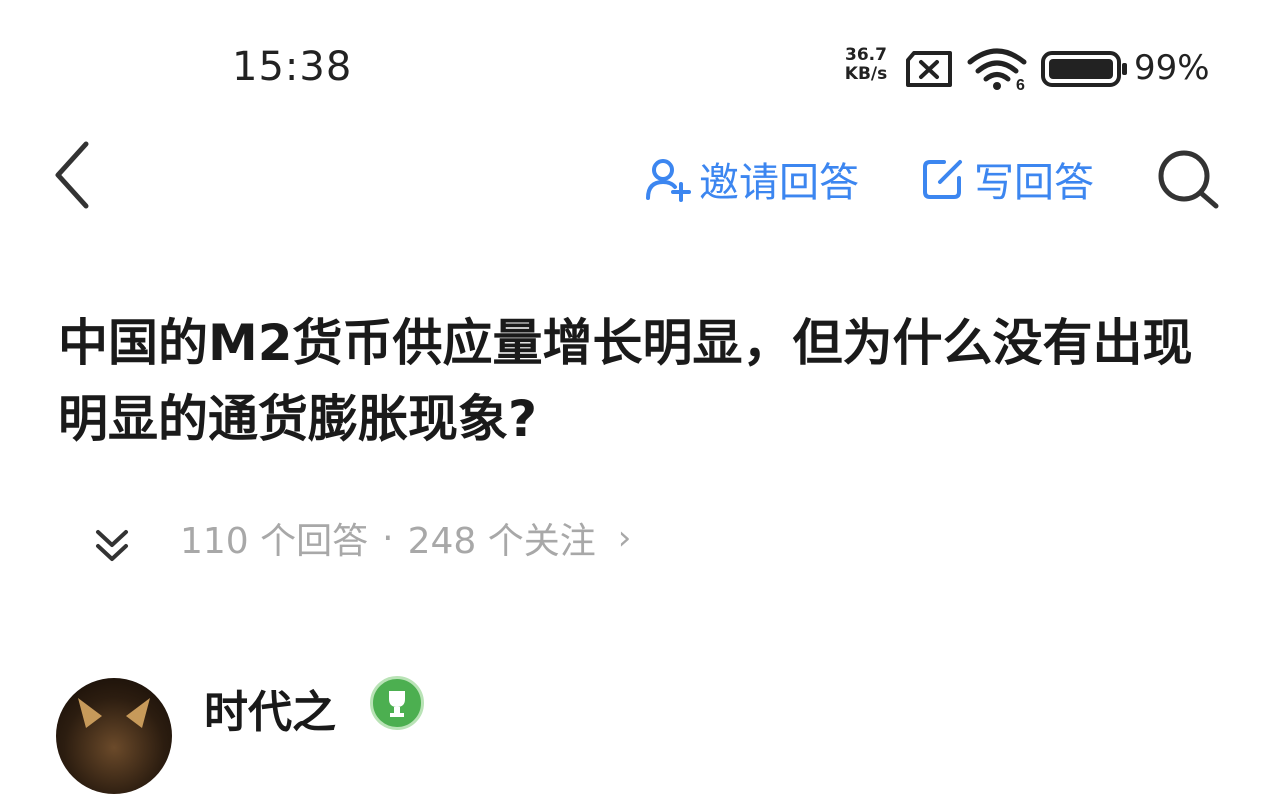 The image size is (1278, 794). What do you see at coordinates (625, 381) in the screenshot?
I see `question-title: 中国的M2货币供应量增长明显，但为什么没有出现明显的通货膨胀现象?` at bounding box center [625, 381].